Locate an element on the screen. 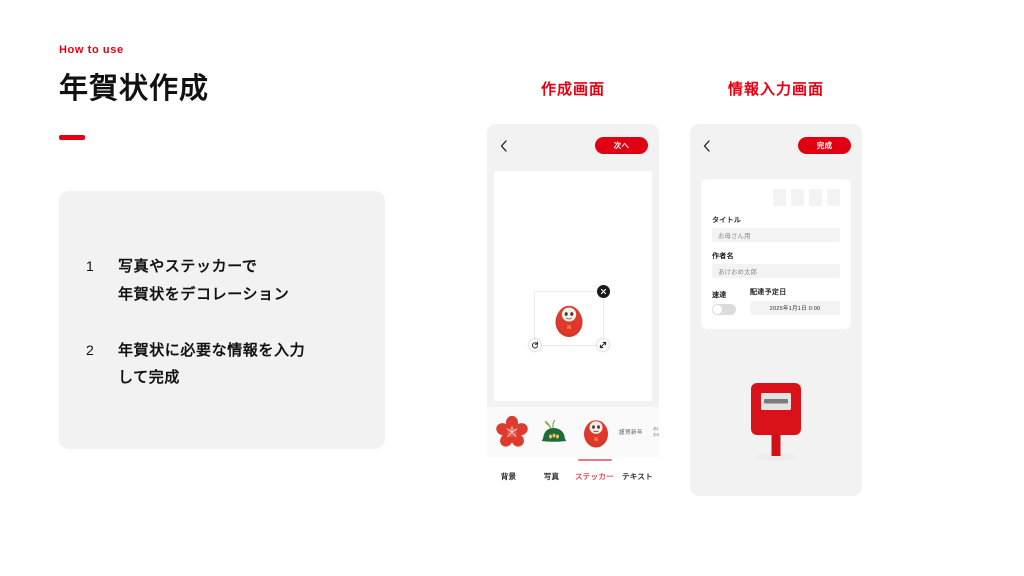 Image resolution: width=1024 pixels, height=576 pixels. app-topbar-create: 次へ is located at coordinates (573, 147).